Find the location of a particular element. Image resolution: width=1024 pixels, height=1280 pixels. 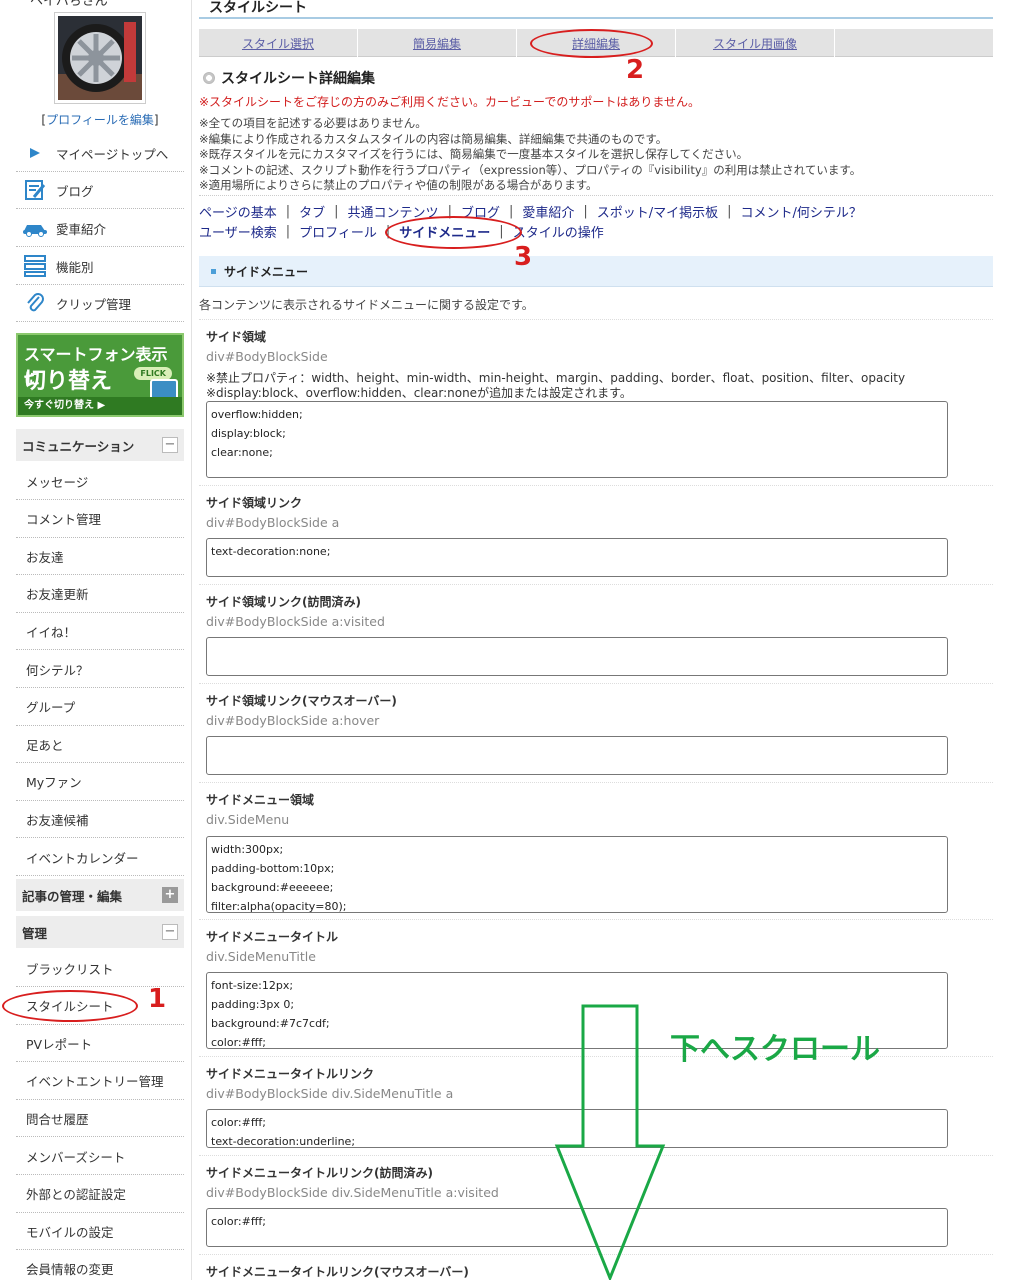

nav-label: お友達候補 is located at coordinates (57, 820).